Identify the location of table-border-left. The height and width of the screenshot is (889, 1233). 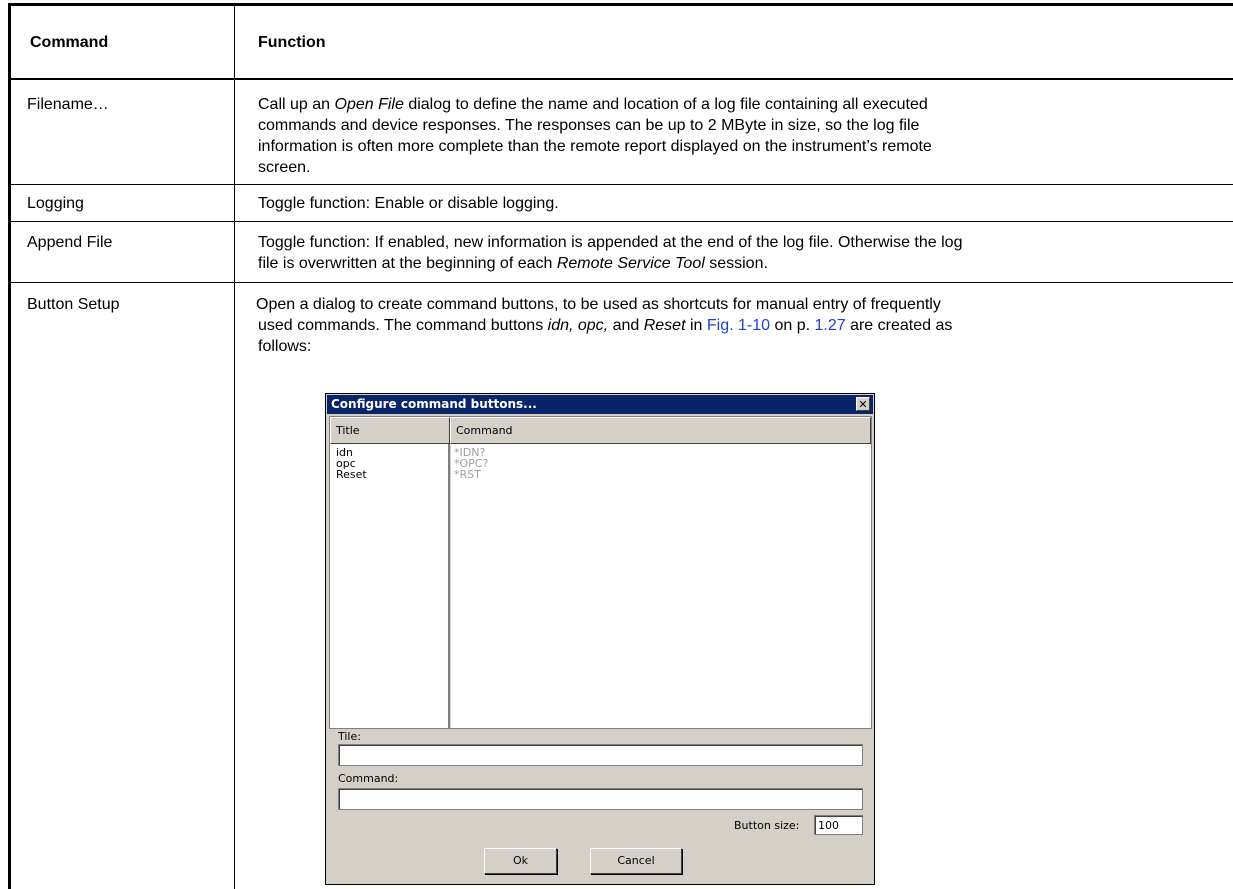
(9, 446).